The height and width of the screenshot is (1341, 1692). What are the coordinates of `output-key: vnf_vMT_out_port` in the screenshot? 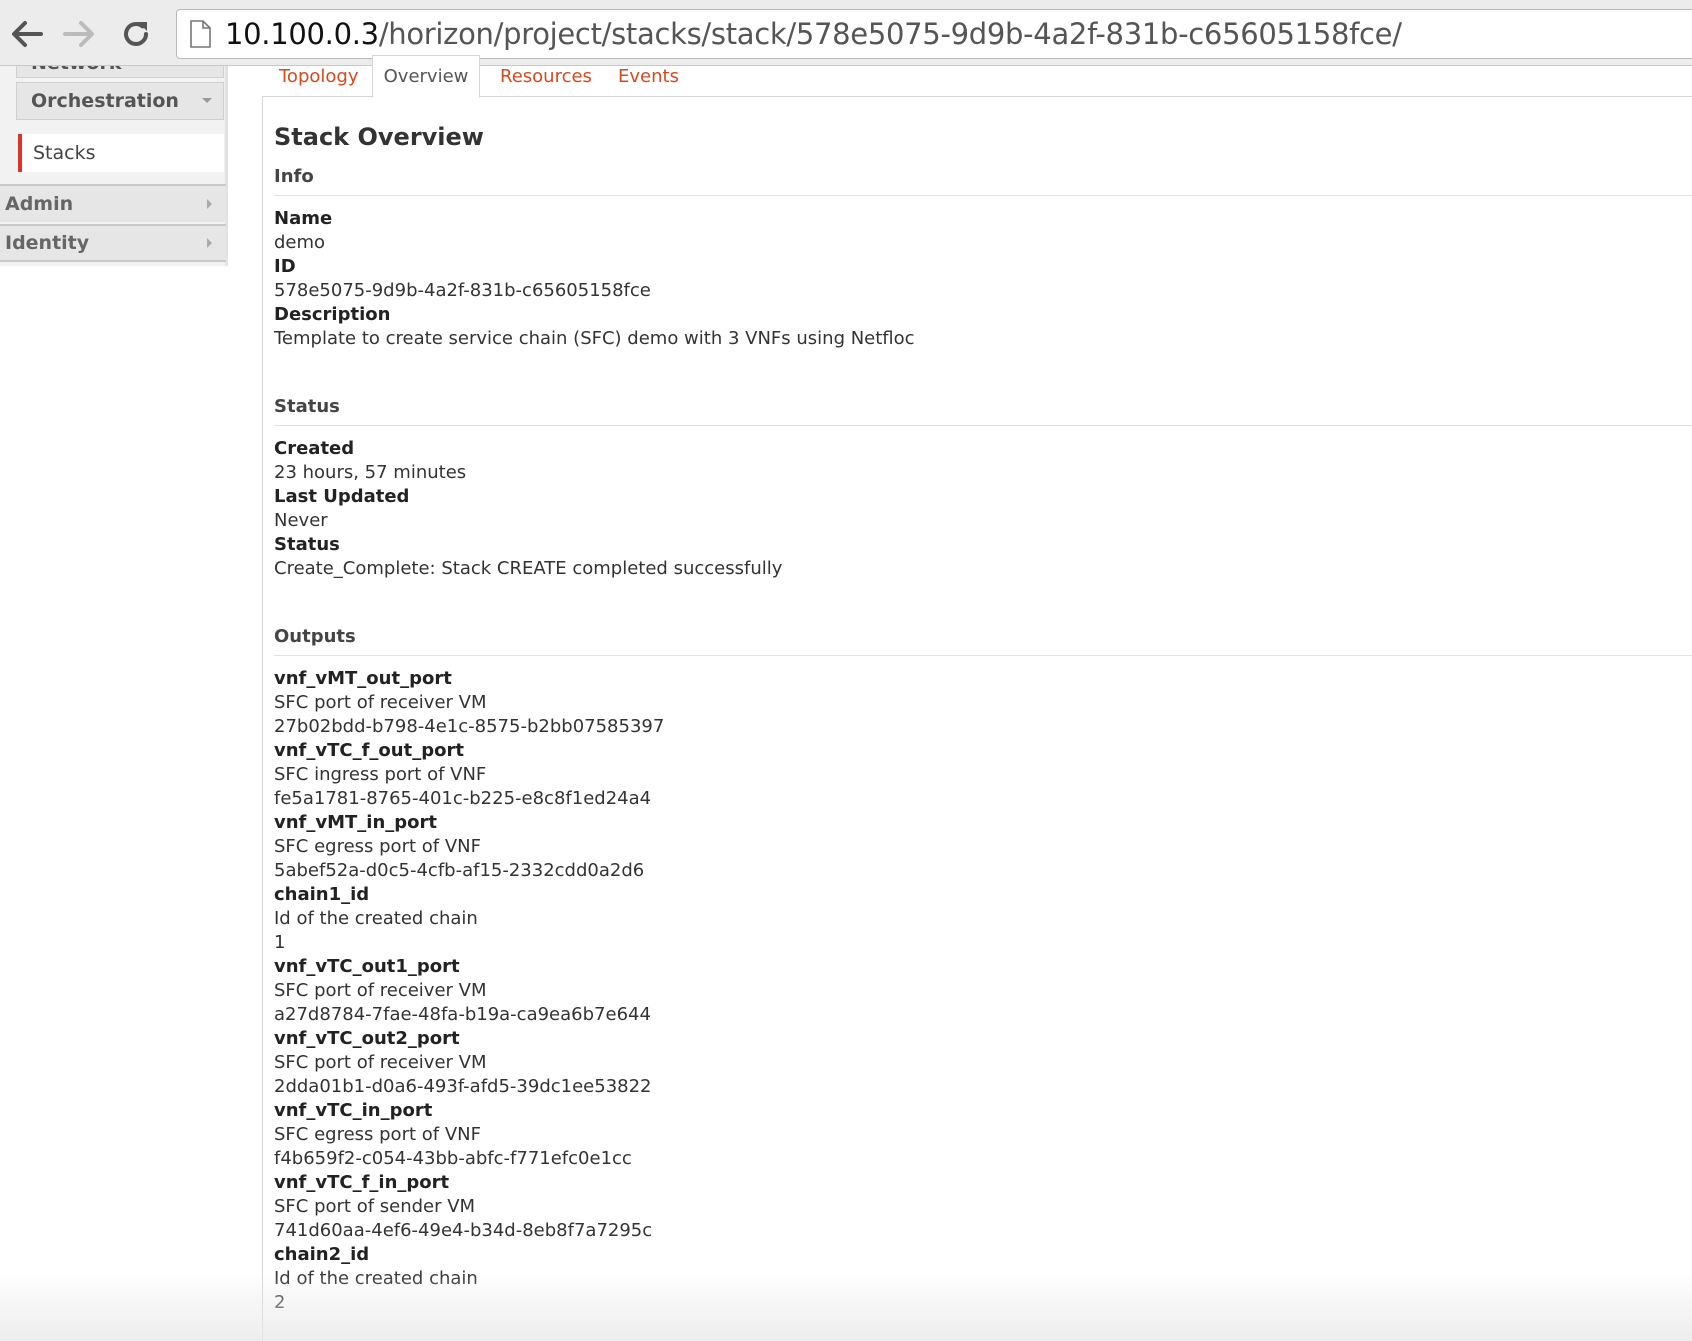 It's located at (363, 678).